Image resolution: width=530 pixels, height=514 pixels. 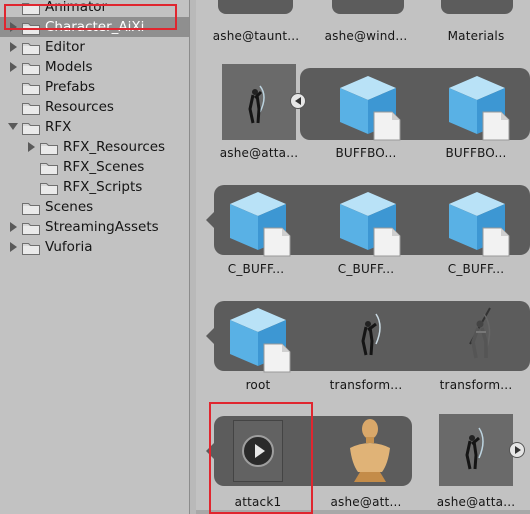 I want to click on tree-item-label: Character_AiXi, so click(x=95, y=27).